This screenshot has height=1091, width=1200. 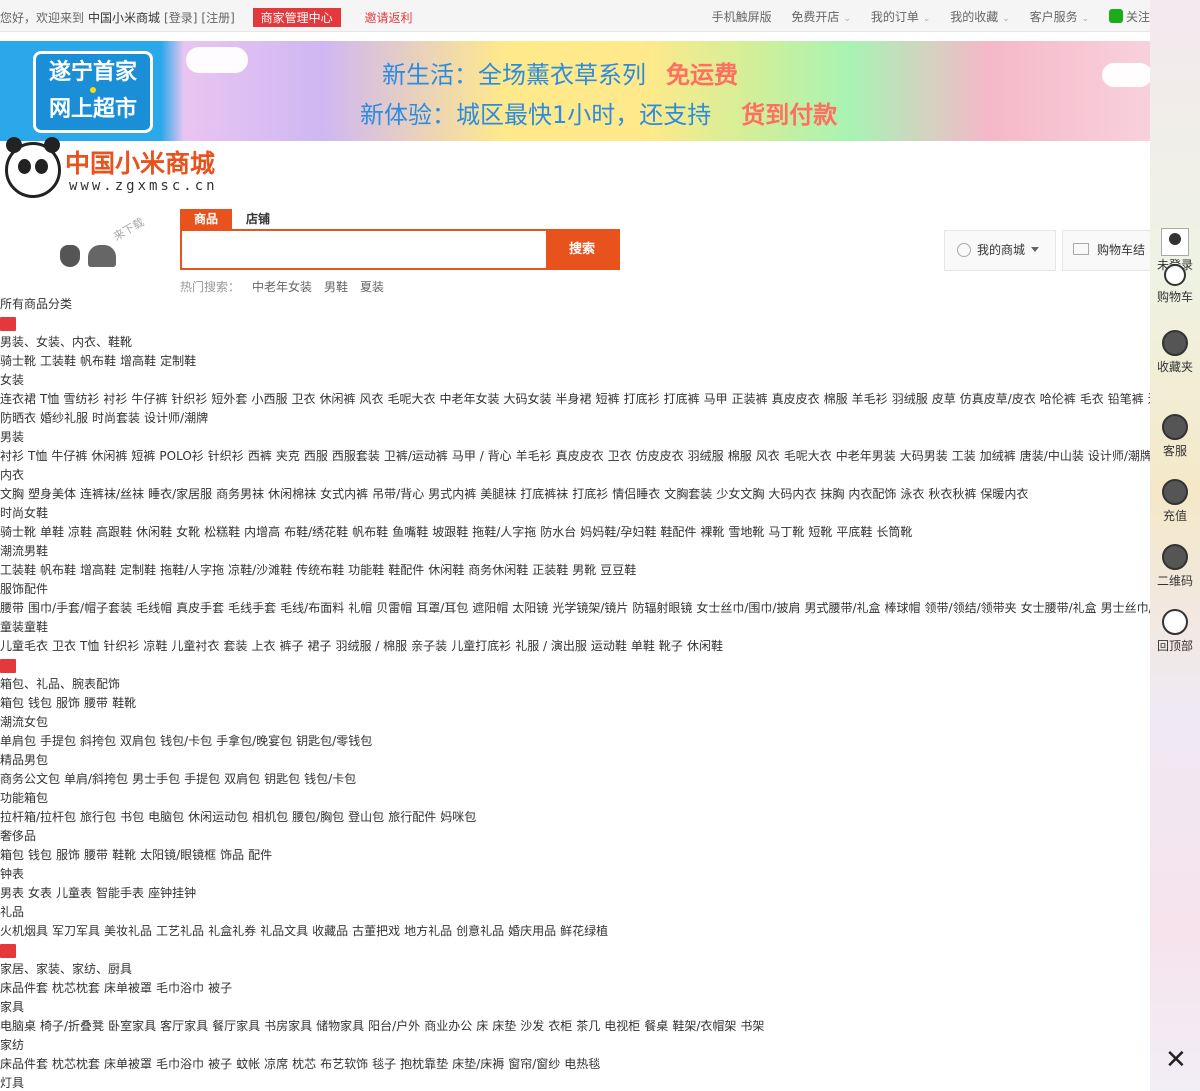 I want to click on category-link: 毛线帽, so click(x=154, y=608).